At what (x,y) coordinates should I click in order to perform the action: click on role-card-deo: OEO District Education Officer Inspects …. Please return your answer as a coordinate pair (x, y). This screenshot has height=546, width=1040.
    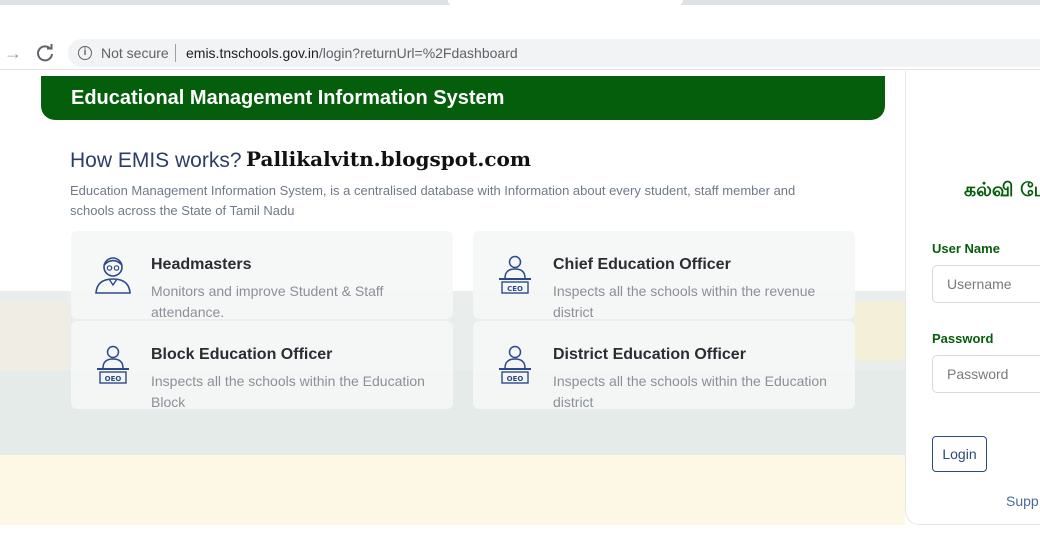
    Looking at the image, I should click on (664, 365).